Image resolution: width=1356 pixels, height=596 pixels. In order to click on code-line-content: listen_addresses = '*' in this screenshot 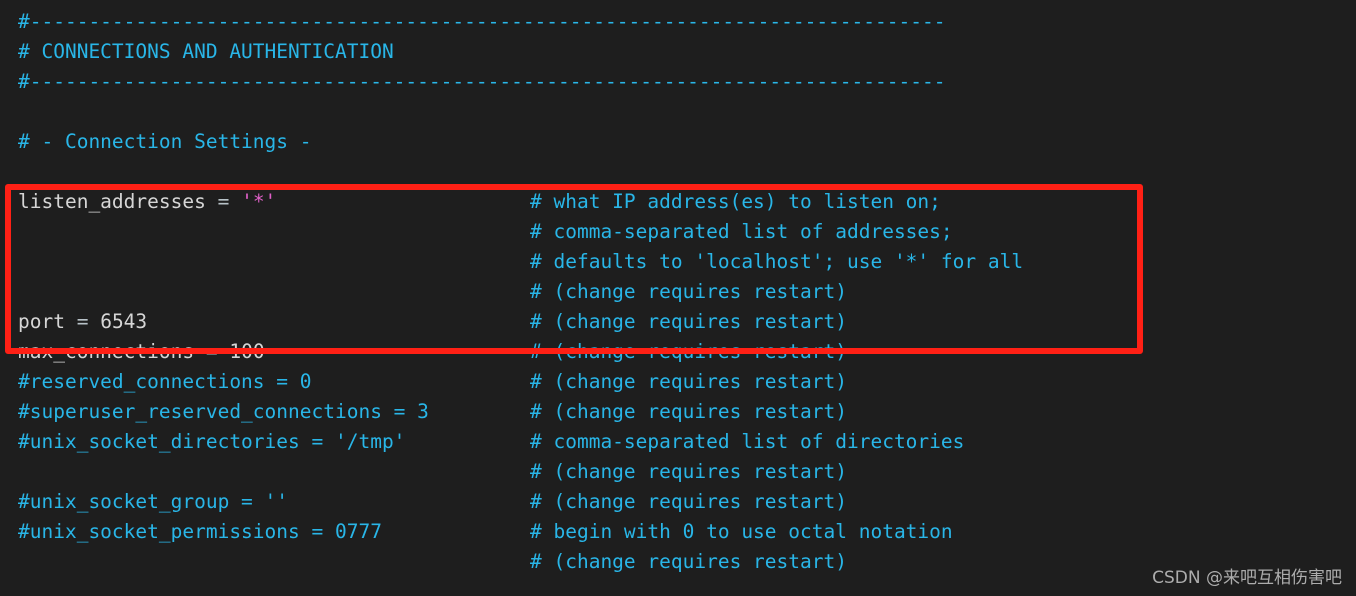, I will do `click(147, 202)`.